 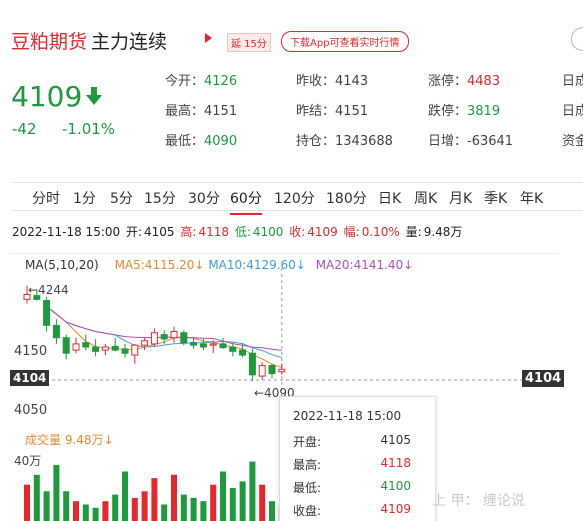 What do you see at coordinates (395, 463) in the screenshot?
I see `tooltip-row-value: 4118` at bounding box center [395, 463].